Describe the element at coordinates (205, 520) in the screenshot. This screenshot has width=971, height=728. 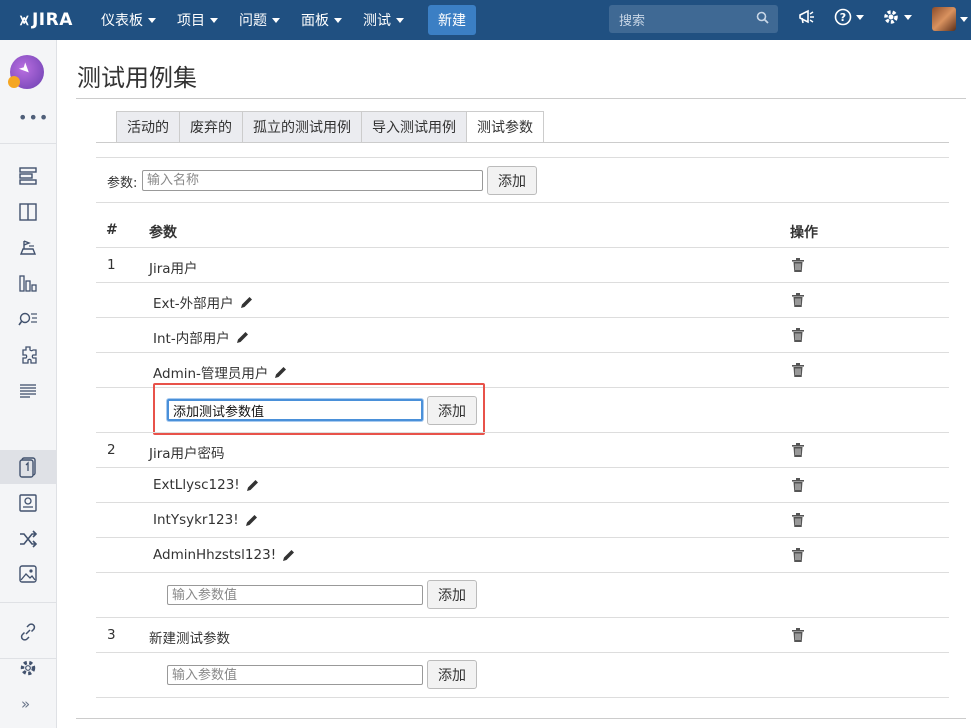
I see `param-value: IntYsykr123!` at that location.